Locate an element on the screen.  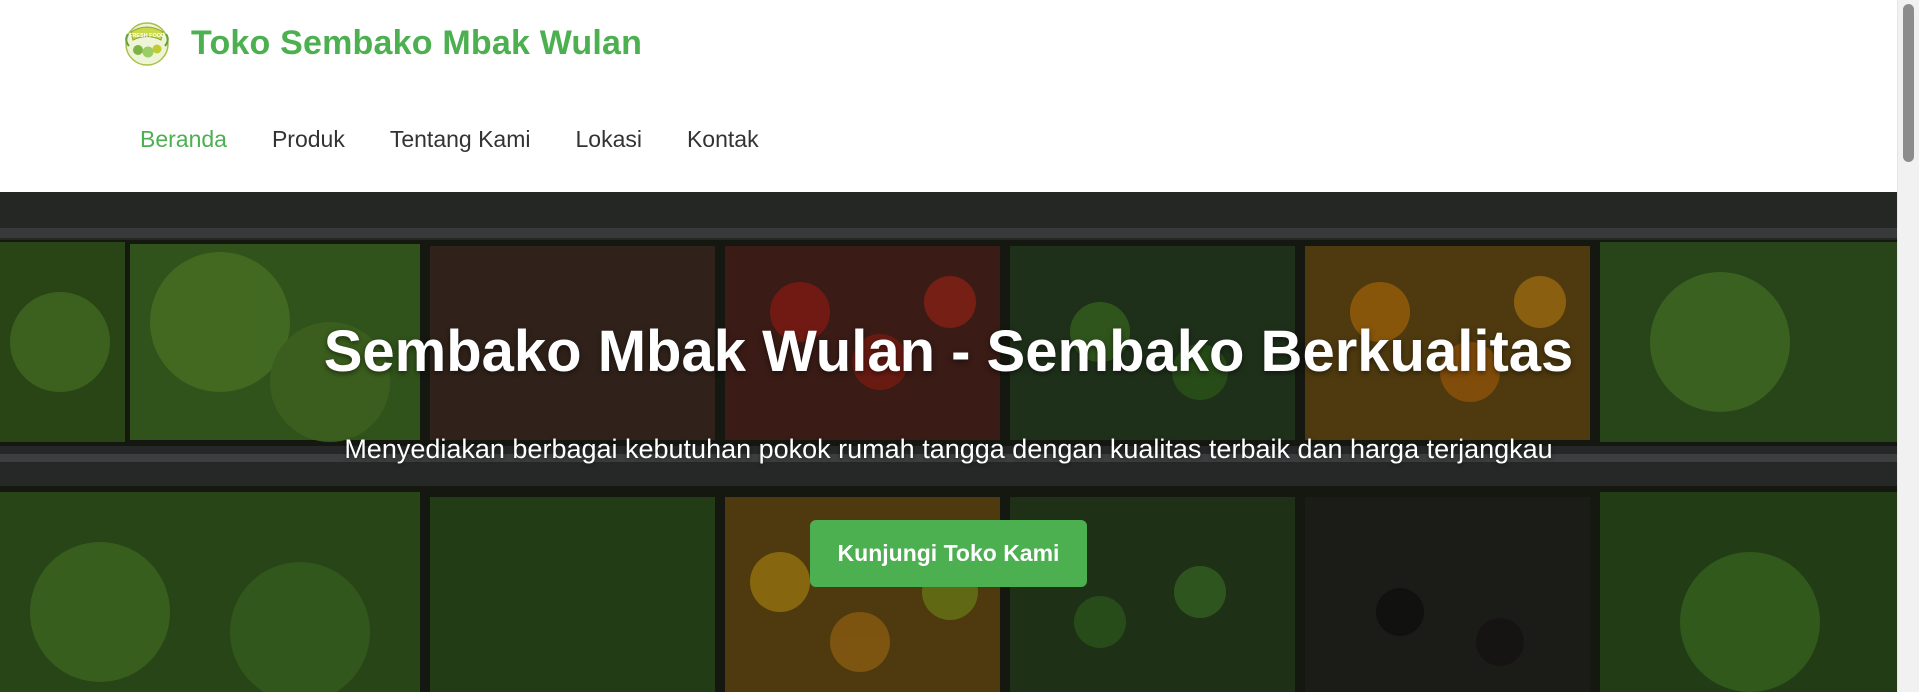
brand-name: Toko Sembako Mbak Wulan is located at coordinates (416, 43).